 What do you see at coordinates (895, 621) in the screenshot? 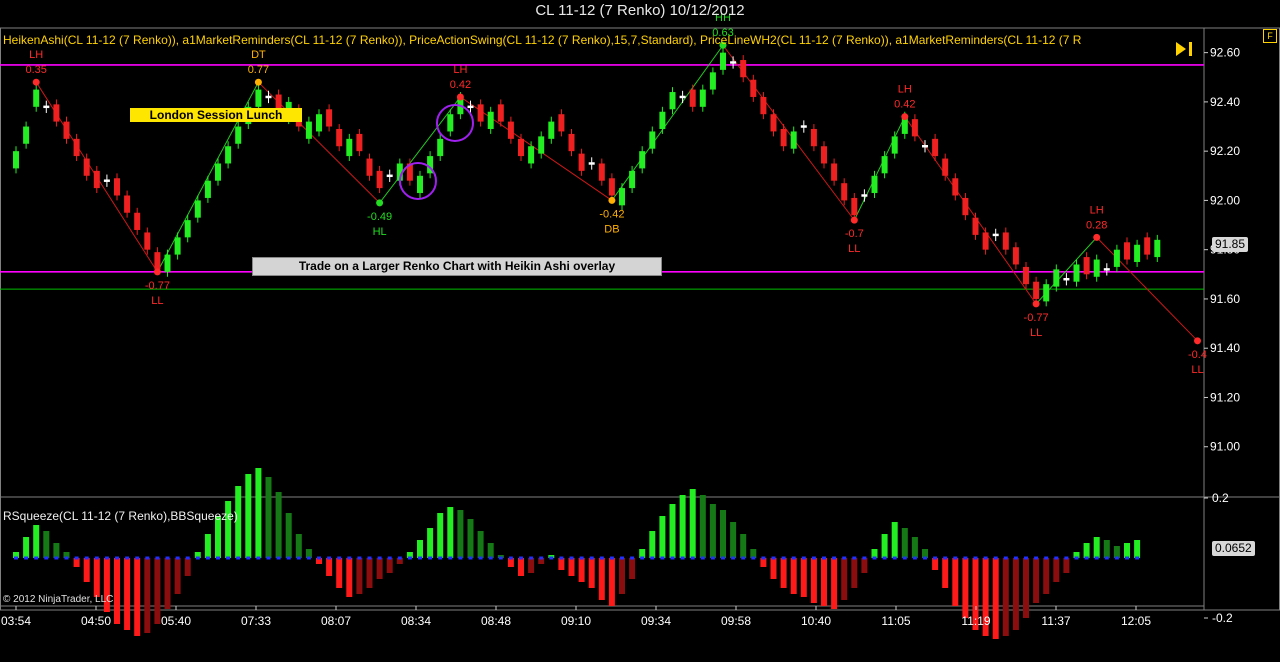
I see `x-tick-label: 11:05` at bounding box center [895, 621].